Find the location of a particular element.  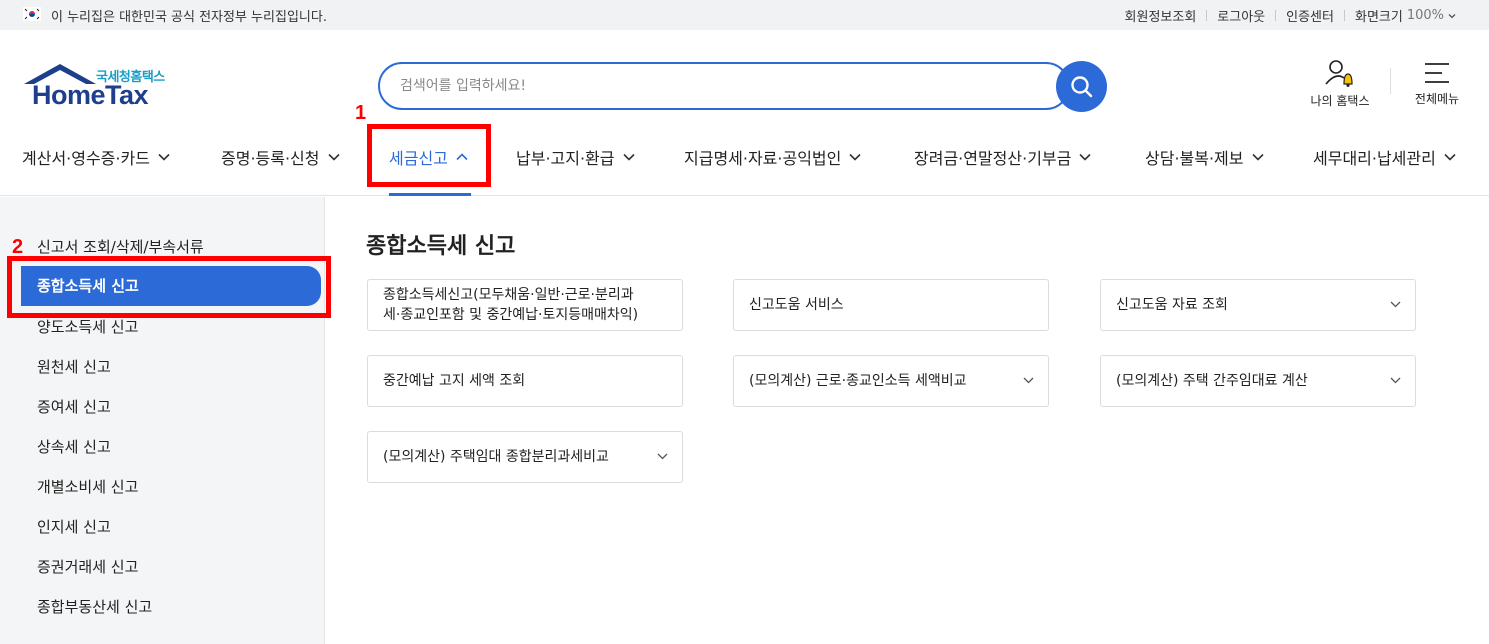

card-label: 중간예납 고지 세액 조회 is located at coordinates (454, 381).